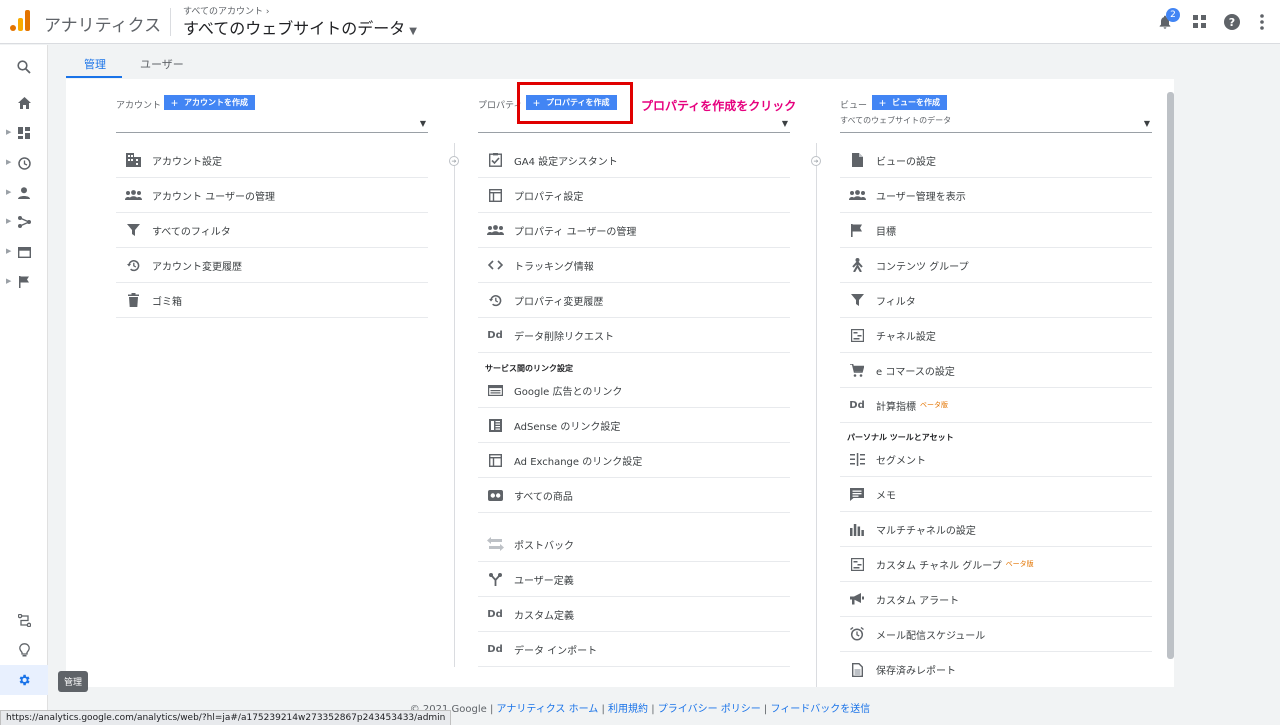 This screenshot has width=1280, height=725. Describe the element at coordinates (24, 620) in the screenshot. I see `attribution-icon` at that location.